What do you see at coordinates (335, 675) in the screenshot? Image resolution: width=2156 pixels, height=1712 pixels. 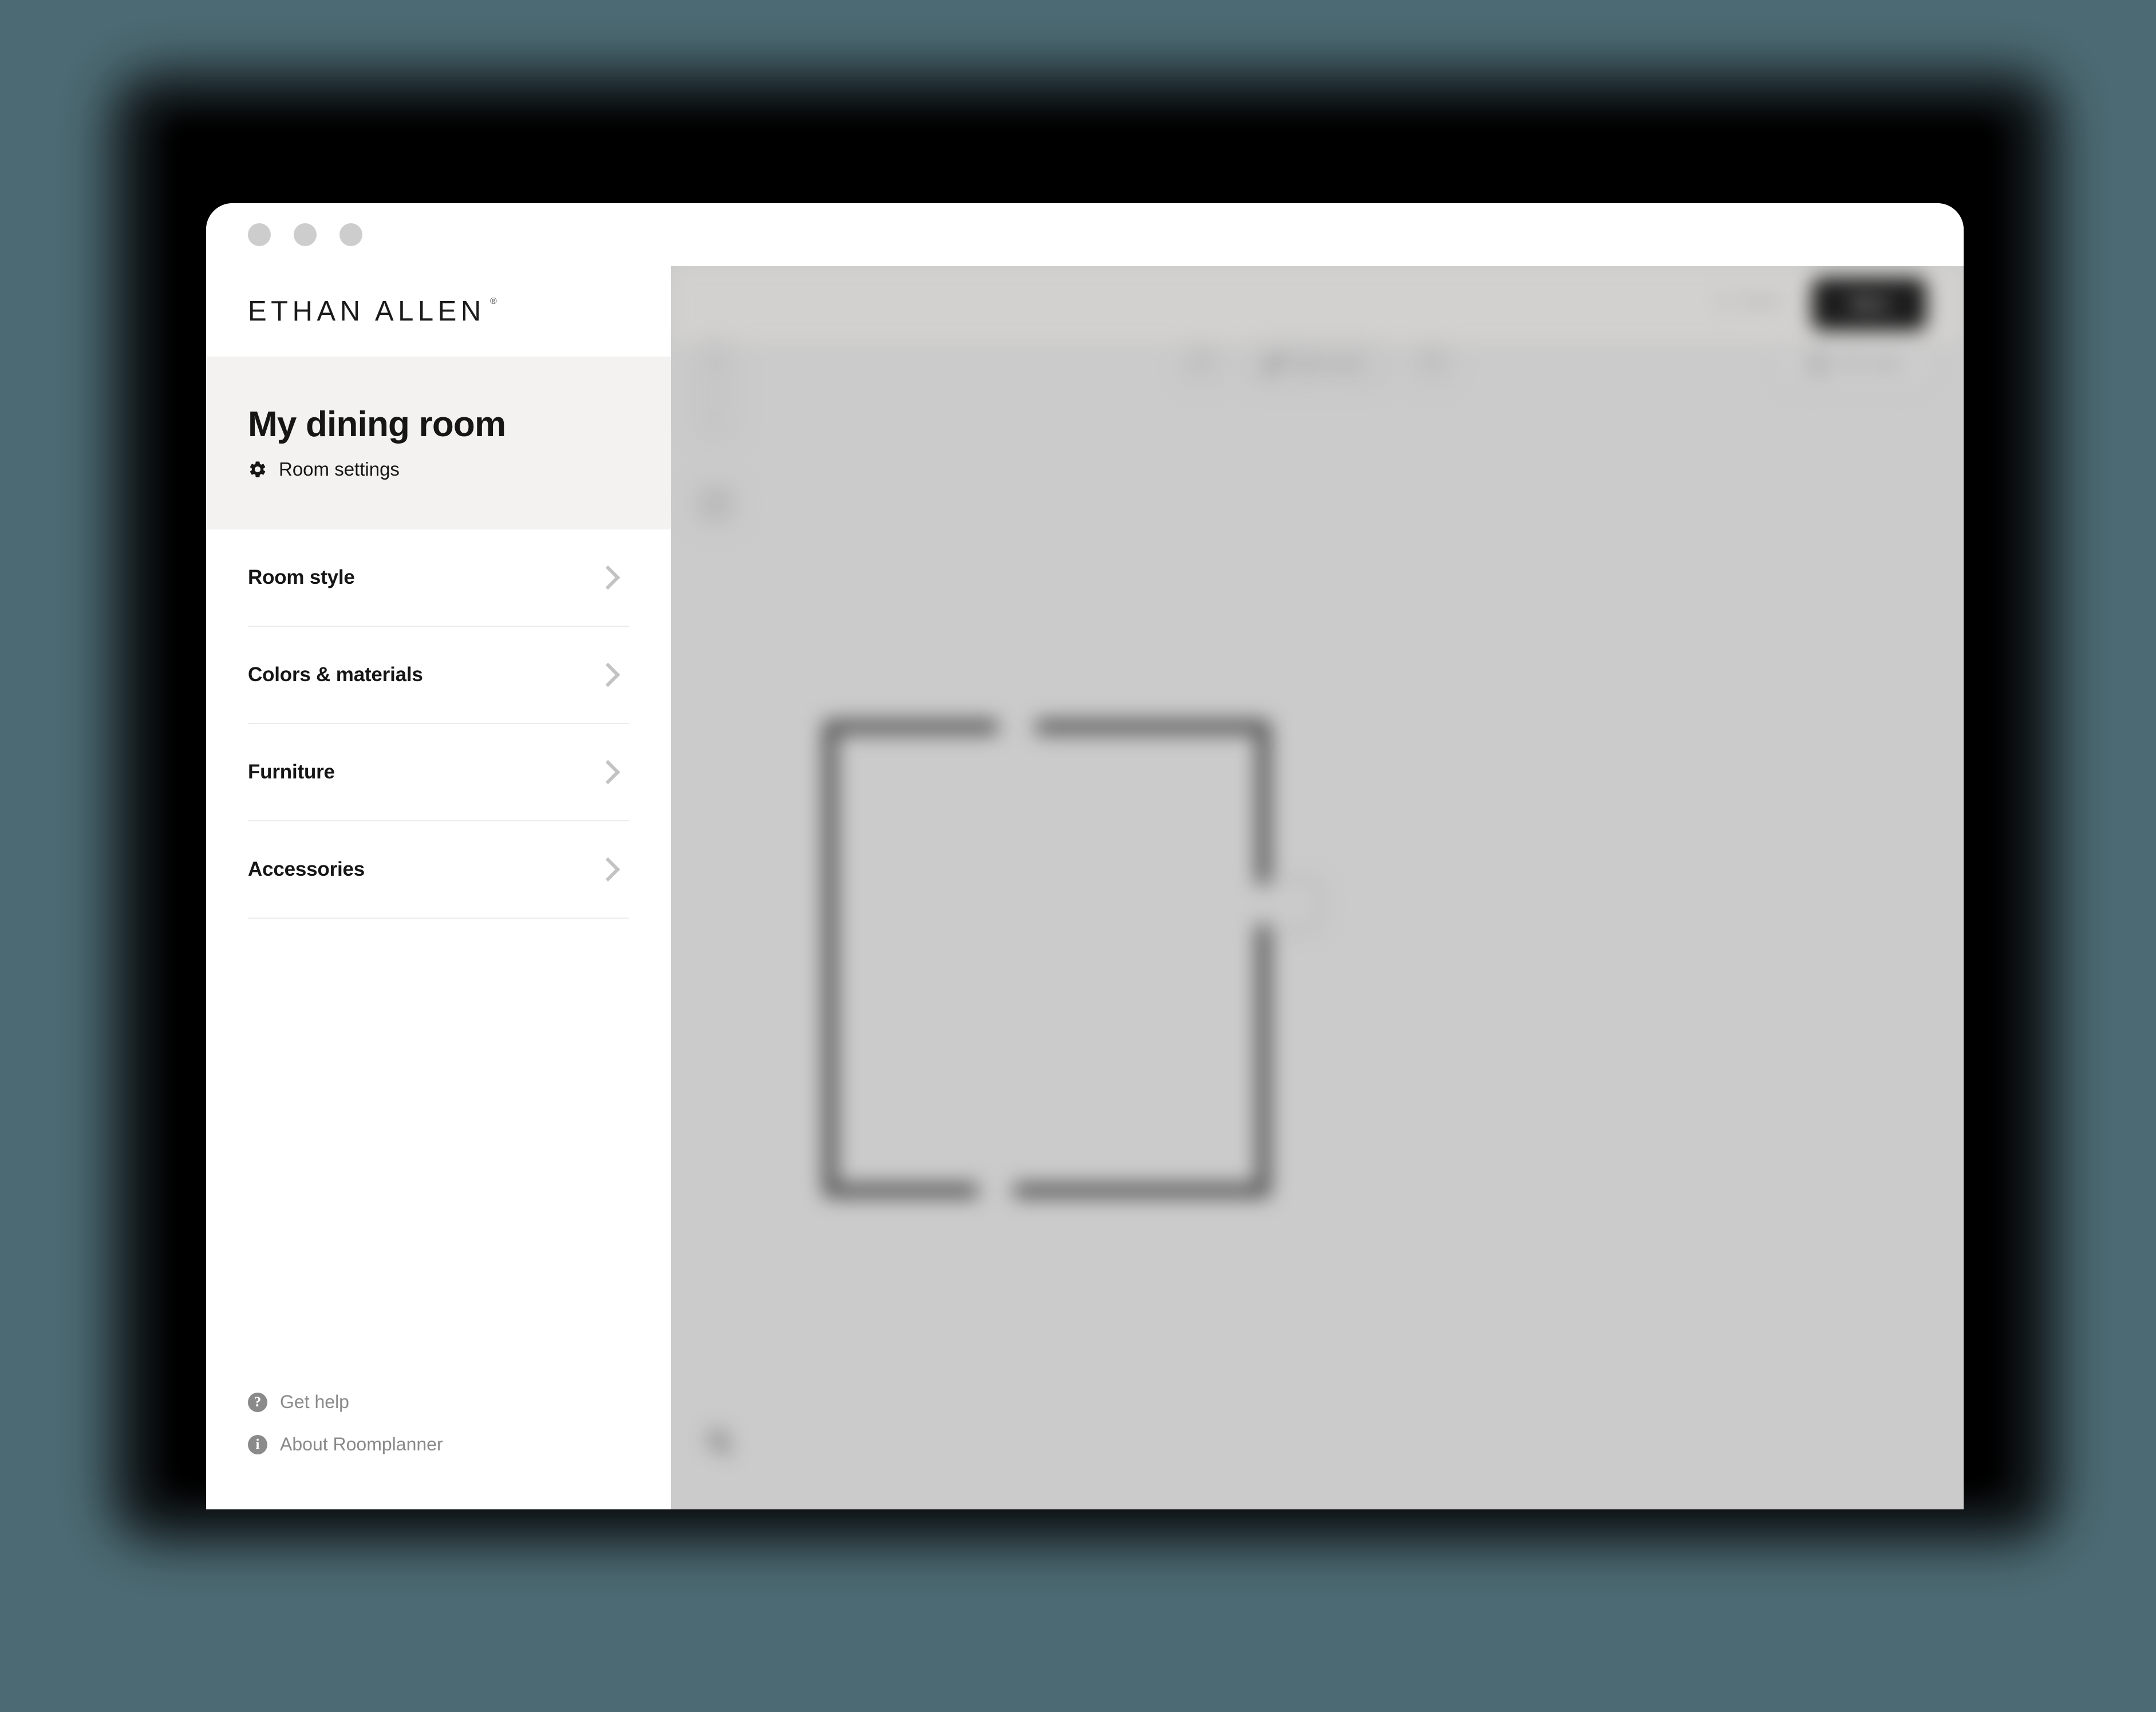 I see `sidebar-item-label: Colors & materials` at bounding box center [335, 675].